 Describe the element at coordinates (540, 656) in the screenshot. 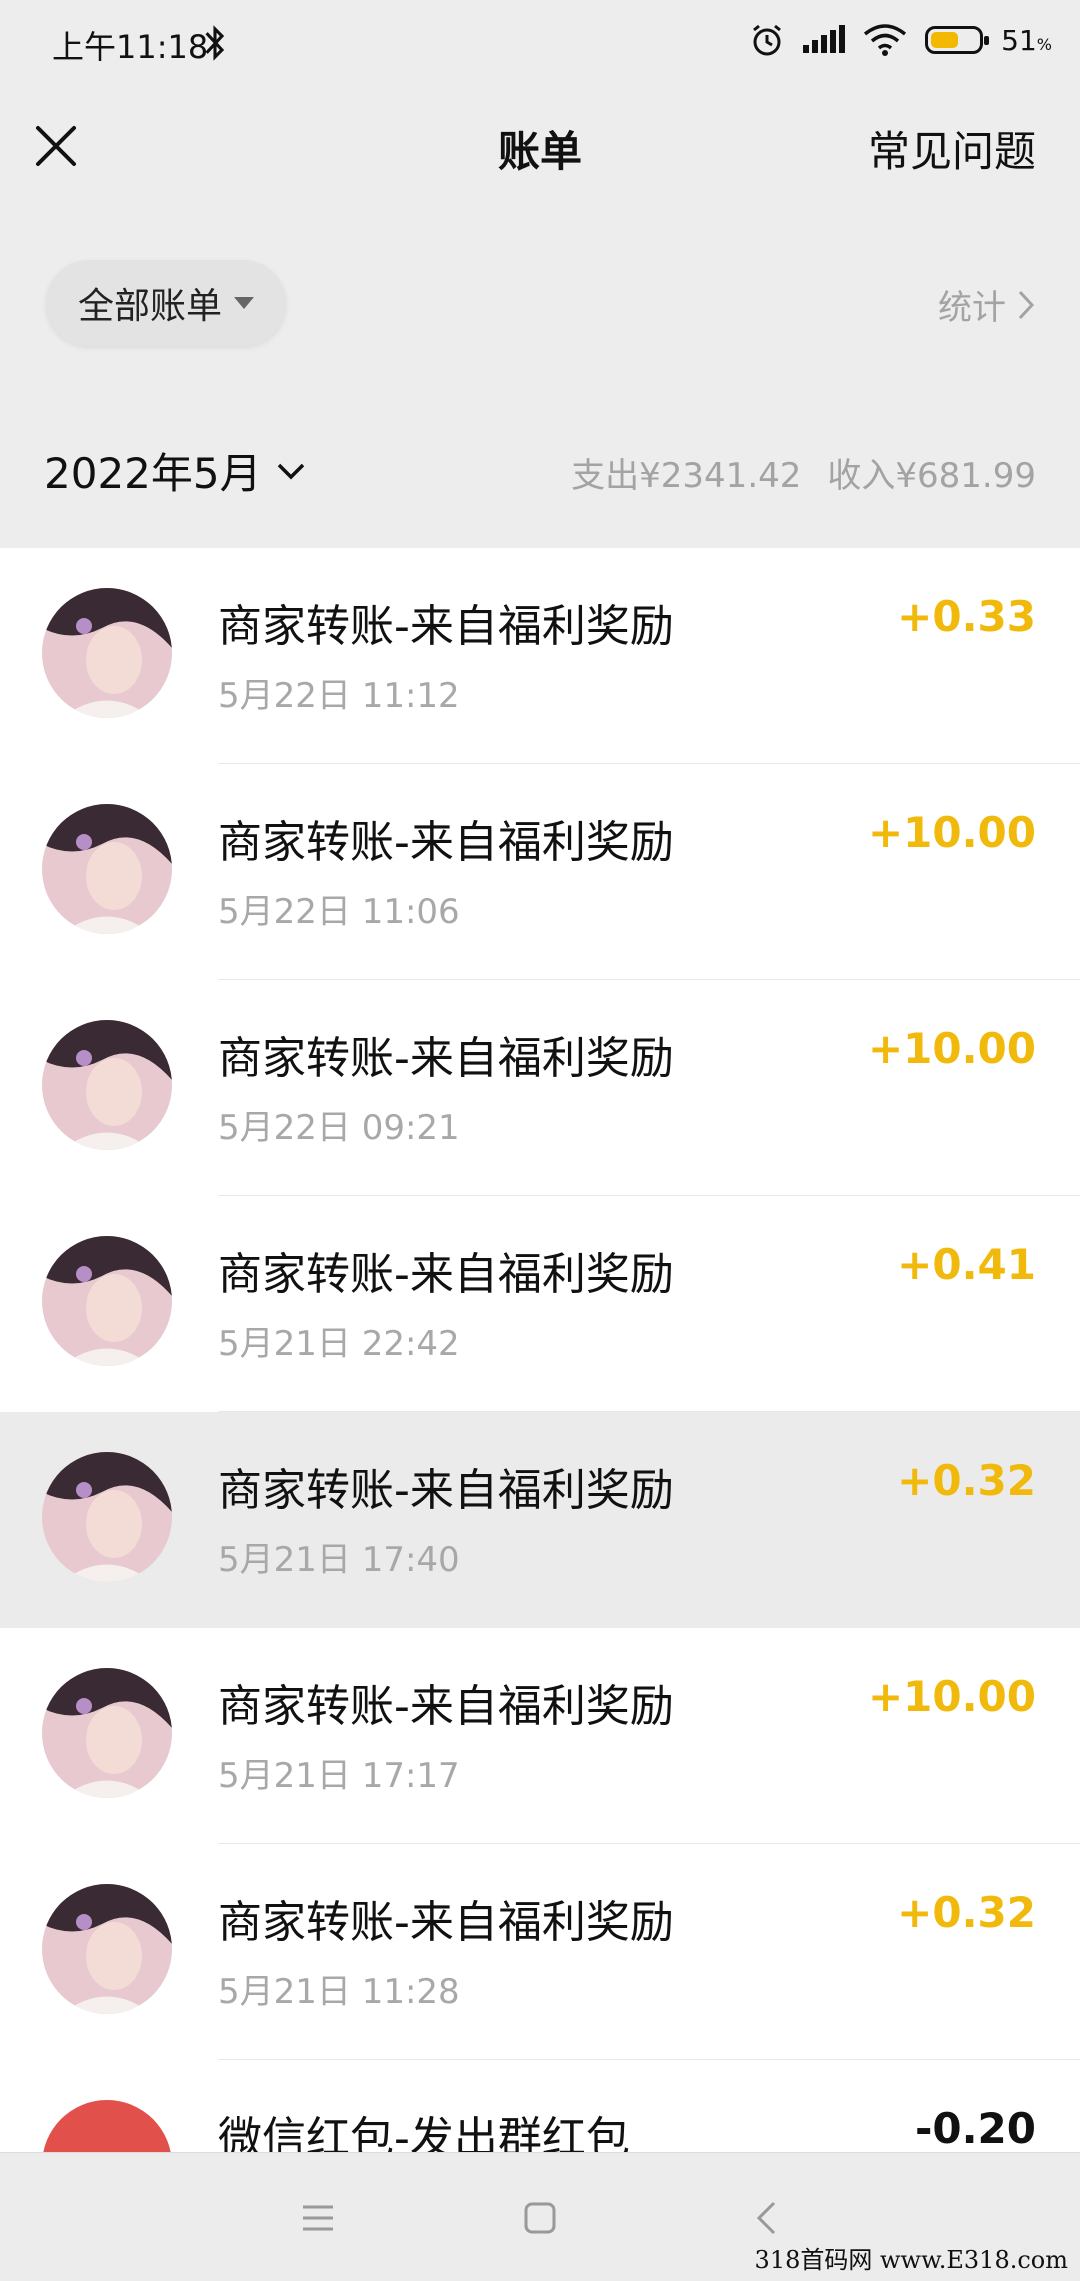

I see `transaction-row: 商家转账-来自福利奖励 5月22日 11:12 +0.33` at that location.